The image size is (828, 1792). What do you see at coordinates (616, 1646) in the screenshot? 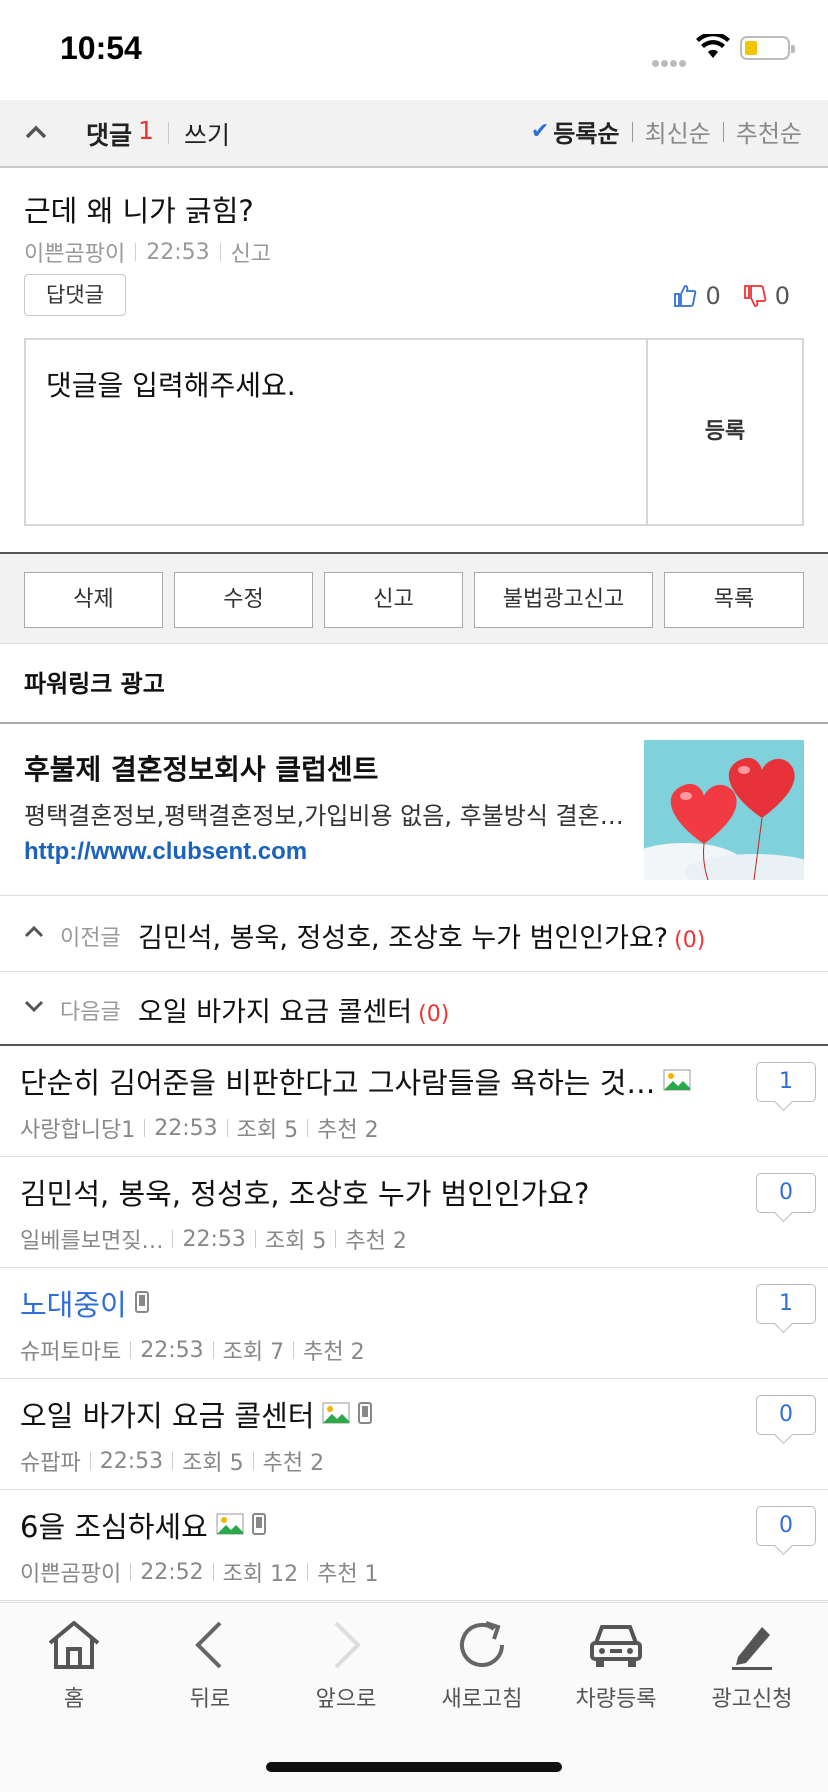
I see `car-icon` at bounding box center [616, 1646].